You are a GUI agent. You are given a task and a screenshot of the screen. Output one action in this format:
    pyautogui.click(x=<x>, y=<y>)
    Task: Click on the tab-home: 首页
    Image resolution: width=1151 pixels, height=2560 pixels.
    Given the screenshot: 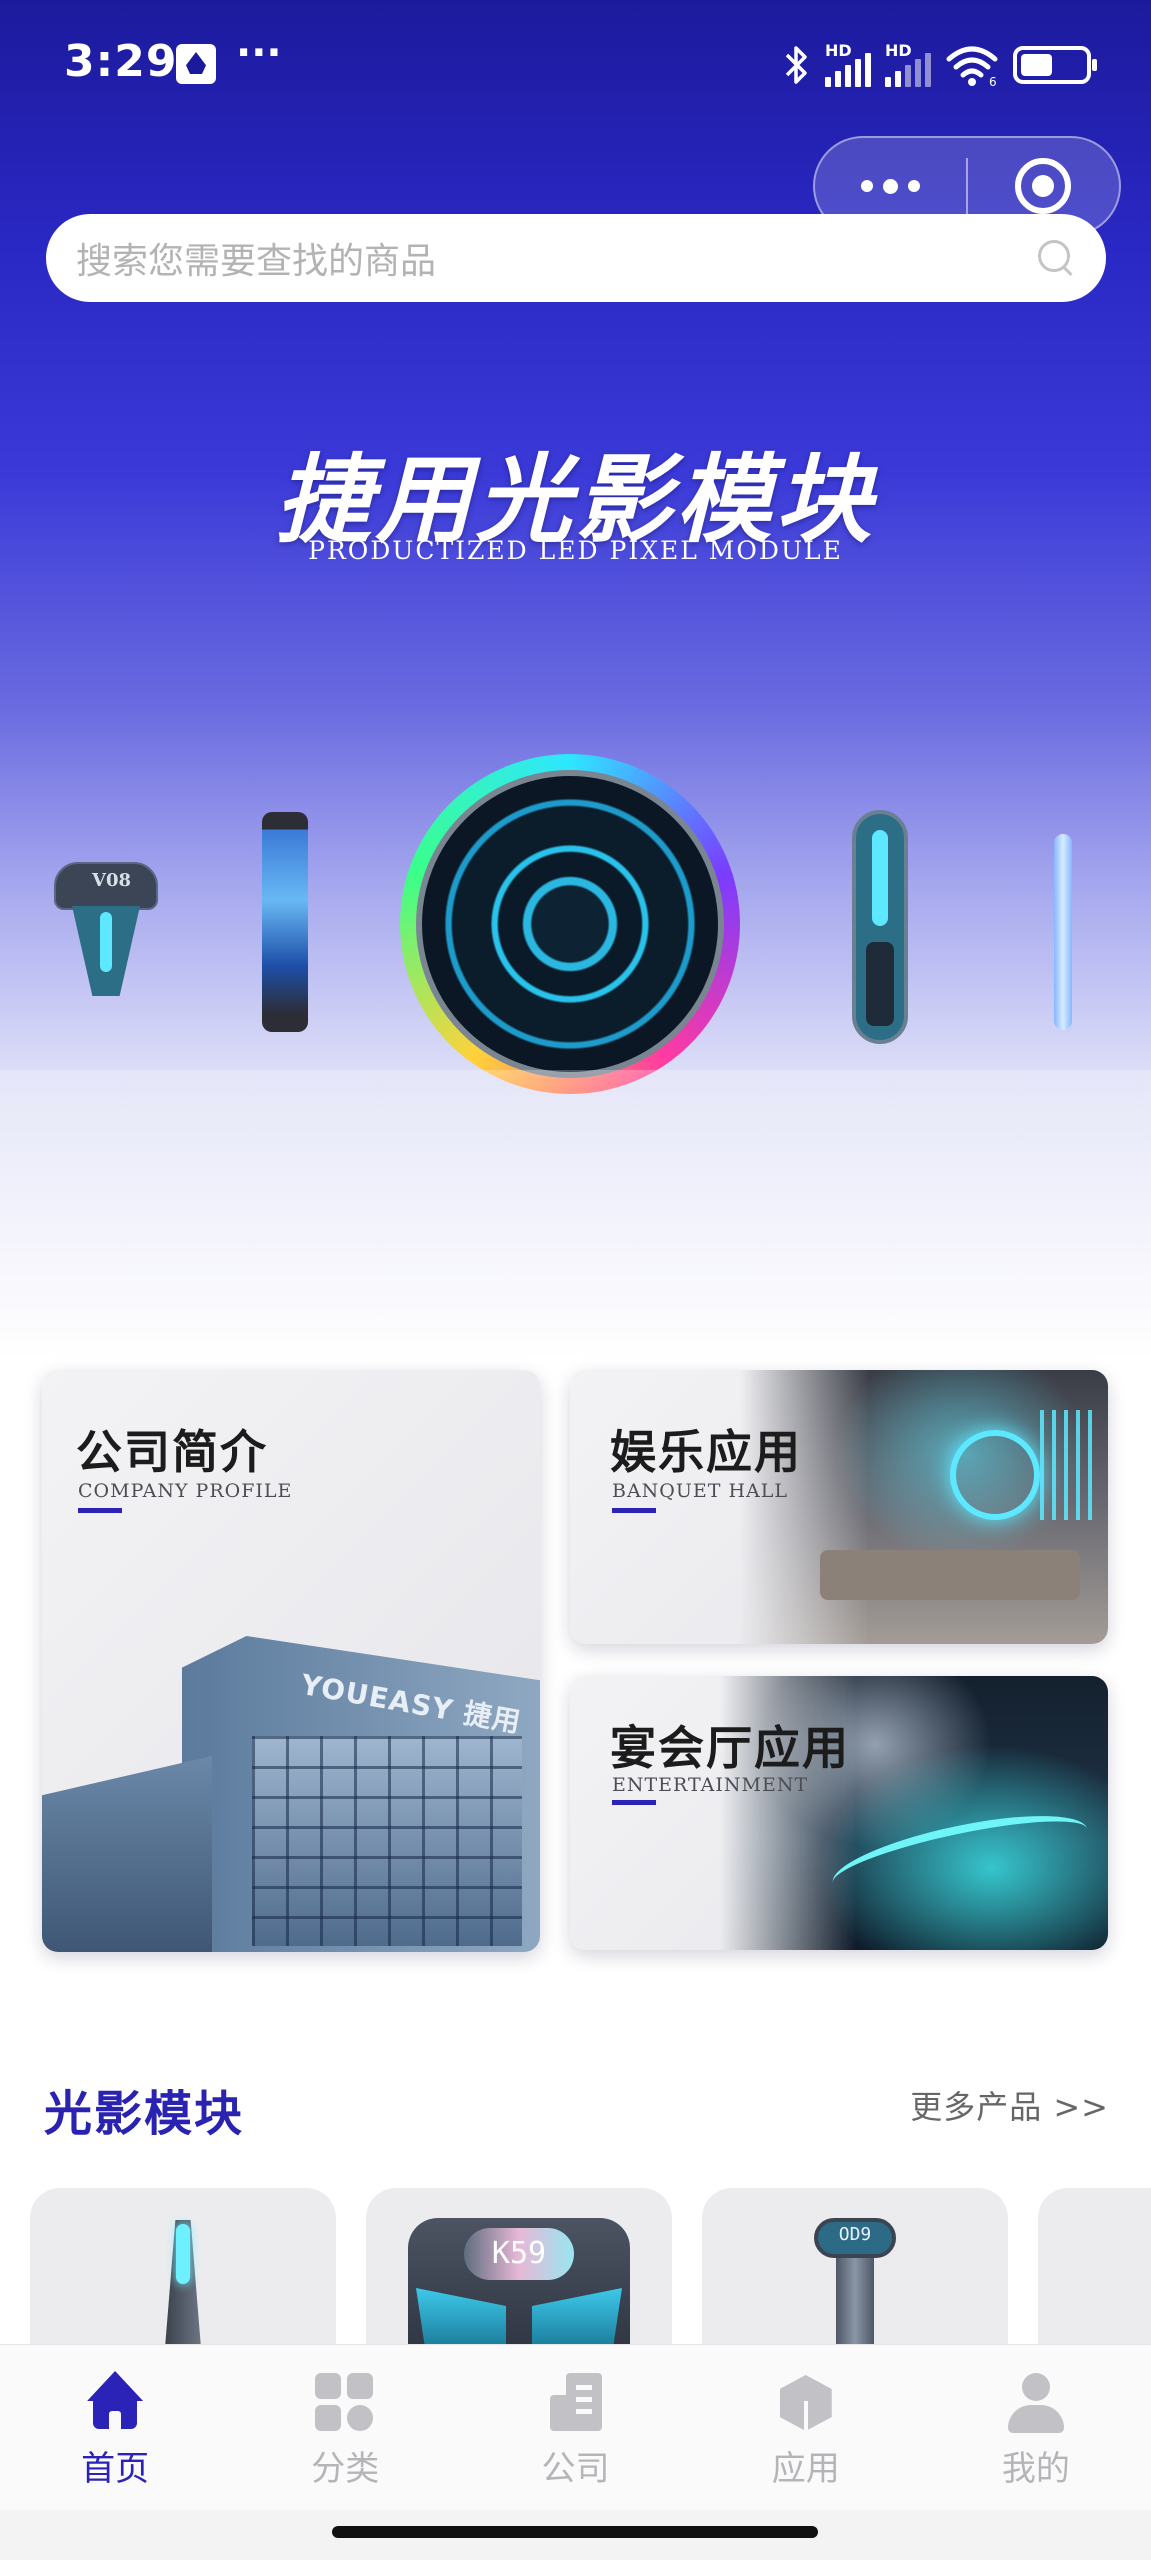 What is the action you would take?
    pyautogui.click(x=115, y=2427)
    